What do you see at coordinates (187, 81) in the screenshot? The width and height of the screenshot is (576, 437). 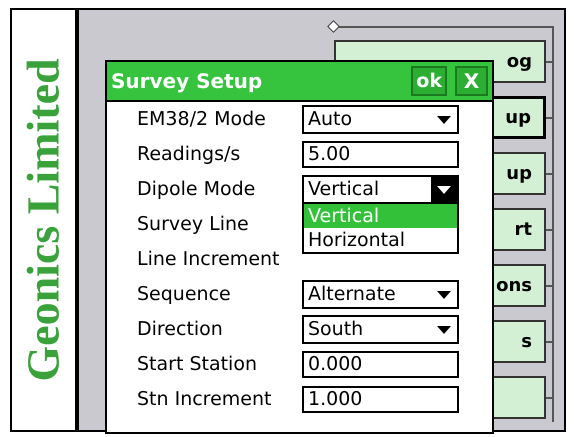 I see `dialog-title: Survey Setup` at bounding box center [187, 81].